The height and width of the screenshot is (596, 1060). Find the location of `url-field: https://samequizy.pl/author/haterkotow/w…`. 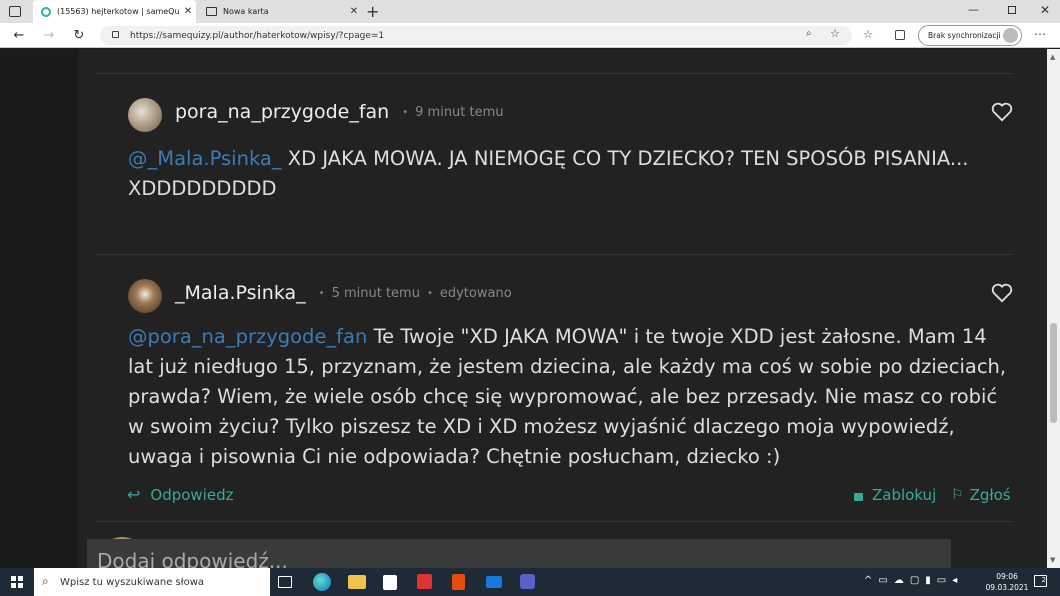

url-field: https://samequizy.pl/author/haterkotow/w… is located at coordinates (476, 35).